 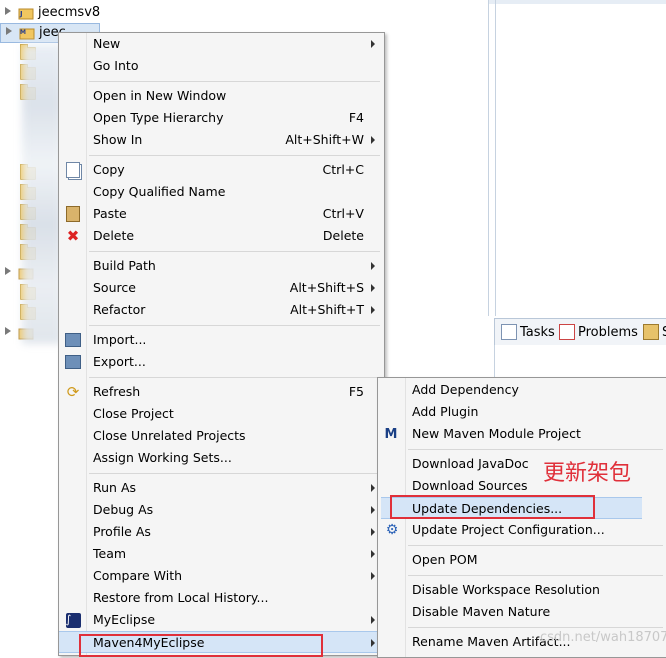 I want to click on menu-label: Close Unrelated Projects, so click(x=169, y=435).